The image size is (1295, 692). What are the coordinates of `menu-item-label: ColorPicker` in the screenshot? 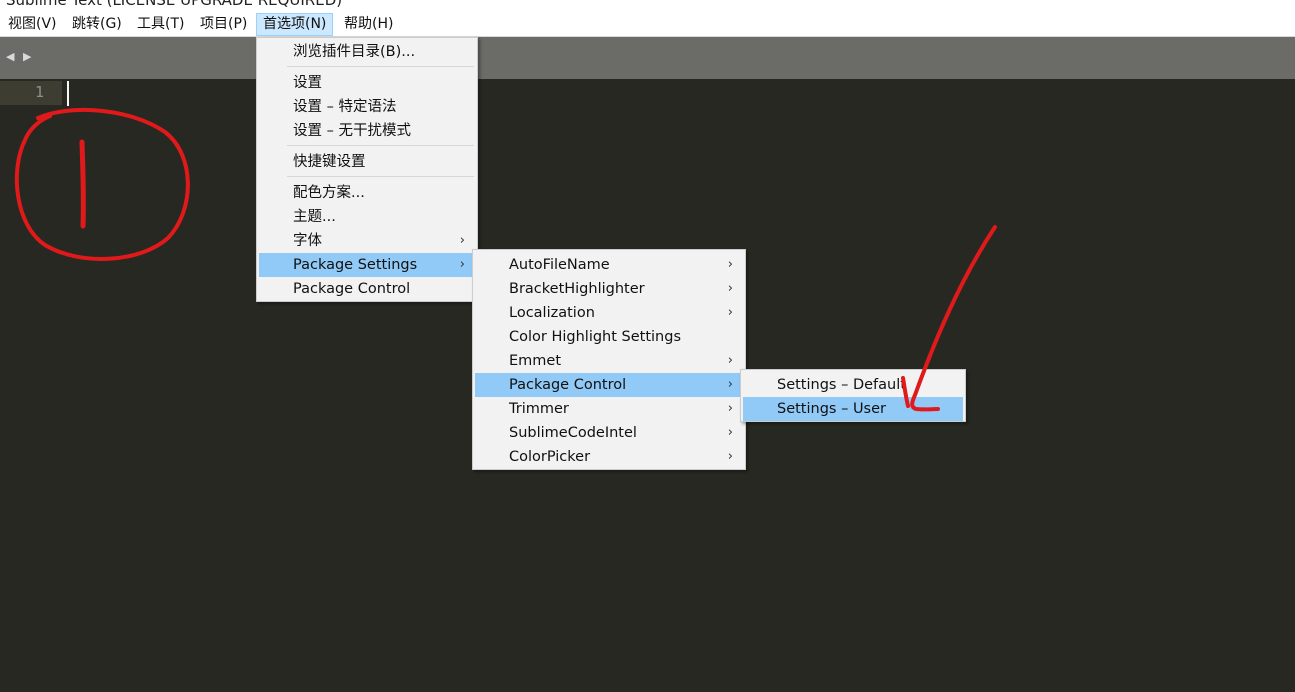 It's located at (550, 457).